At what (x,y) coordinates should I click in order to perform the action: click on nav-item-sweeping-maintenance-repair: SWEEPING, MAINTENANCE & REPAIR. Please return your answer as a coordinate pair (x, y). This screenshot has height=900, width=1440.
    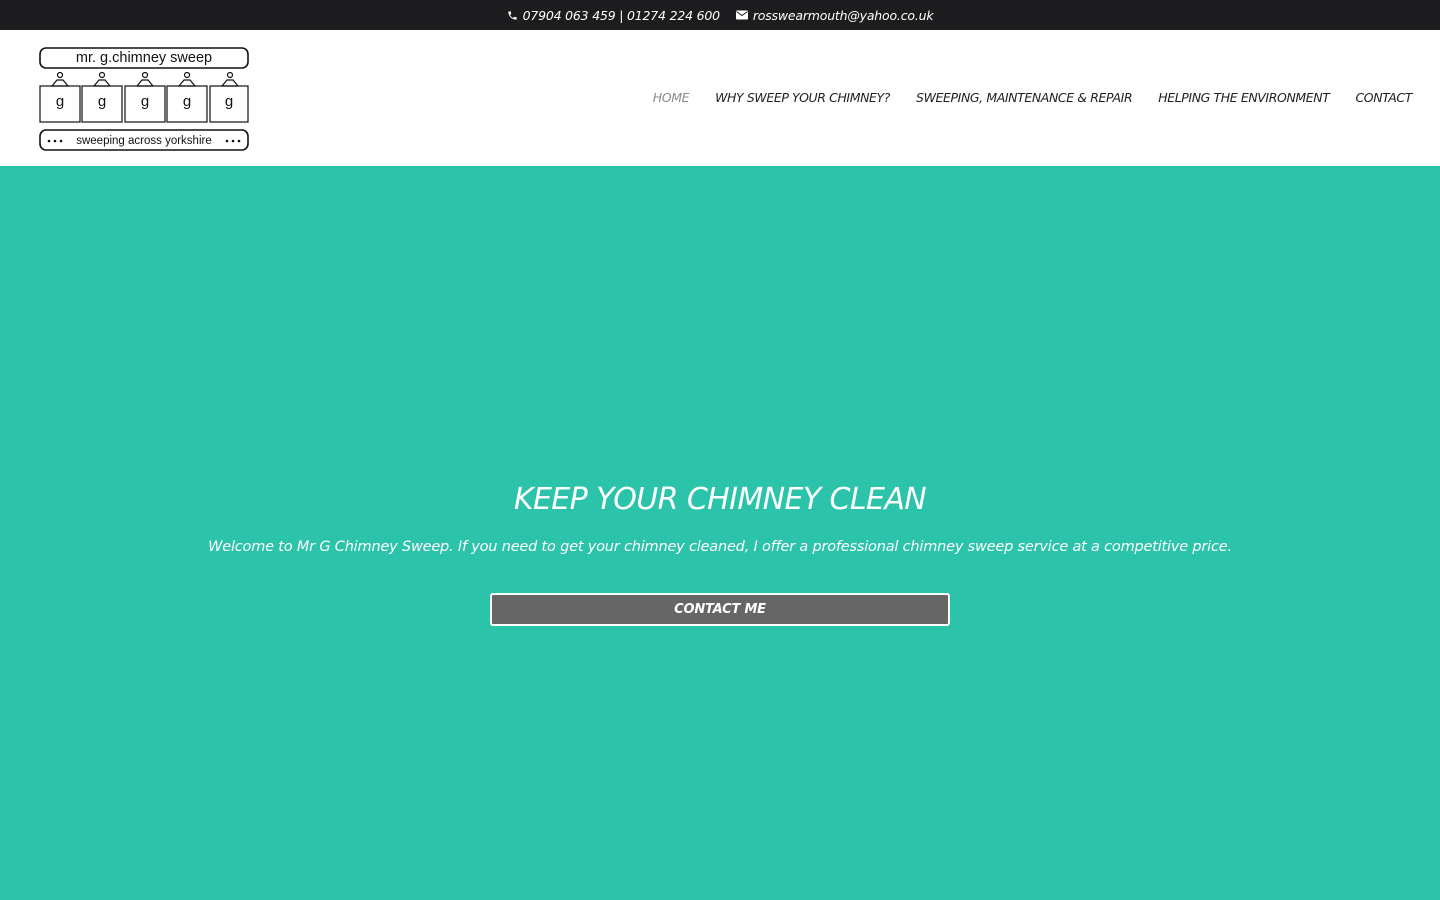
    Looking at the image, I should click on (1024, 97).